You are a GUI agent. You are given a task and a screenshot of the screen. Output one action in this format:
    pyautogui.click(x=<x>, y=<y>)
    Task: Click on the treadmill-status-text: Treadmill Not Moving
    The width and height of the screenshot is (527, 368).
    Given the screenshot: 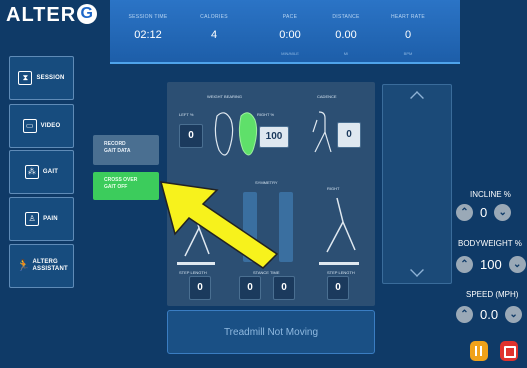 What is the action you would take?
    pyautogui.click(x=271, y=332)
    